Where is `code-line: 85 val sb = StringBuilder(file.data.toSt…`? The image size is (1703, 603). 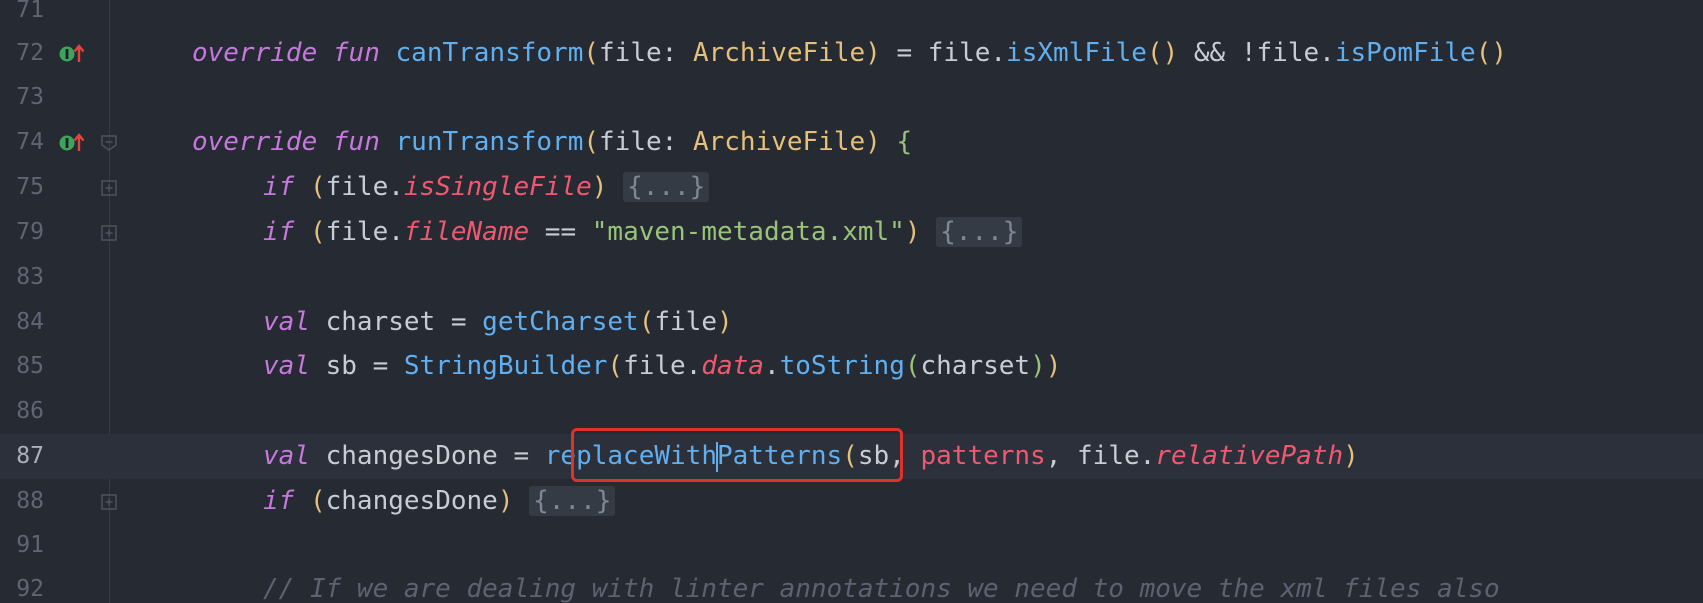
code-line: 85 val sb = StringBuilder(file.data.toSt… is located at coordinates (851, 366).